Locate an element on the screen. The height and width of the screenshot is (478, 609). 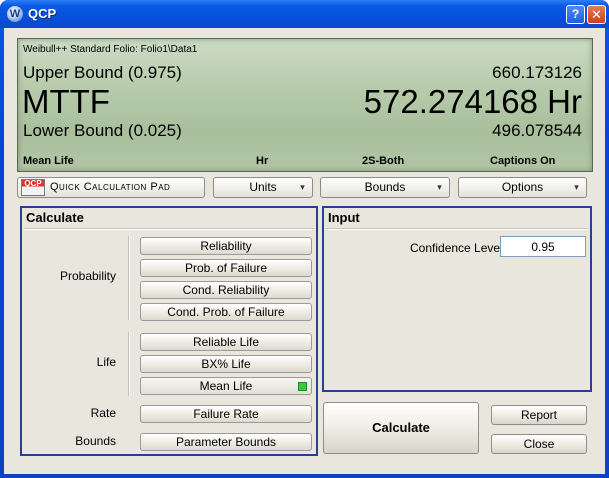
footer-captions: Captions On is located at coordinates (523, 161).